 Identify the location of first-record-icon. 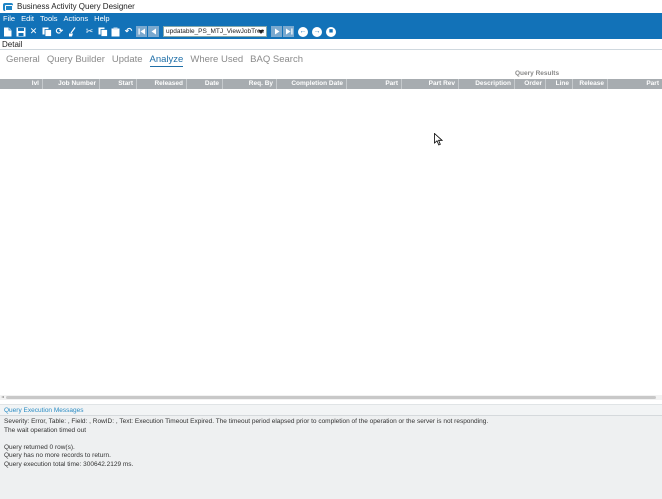
(141, 31).